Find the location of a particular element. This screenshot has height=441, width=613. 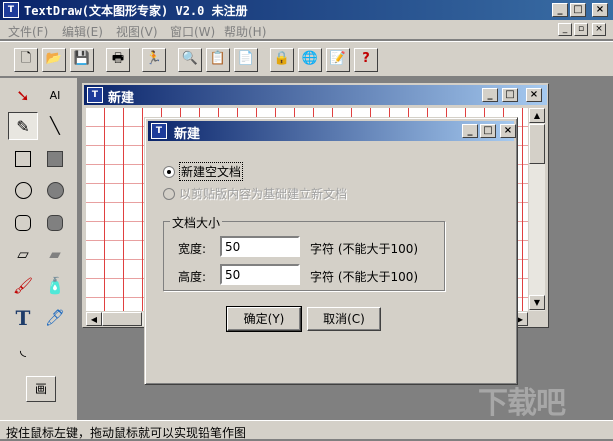

status-bar: 按住鼠标左键，拖动鼠标就可以实现铅笔作图 is located at coordinates (306, 430).